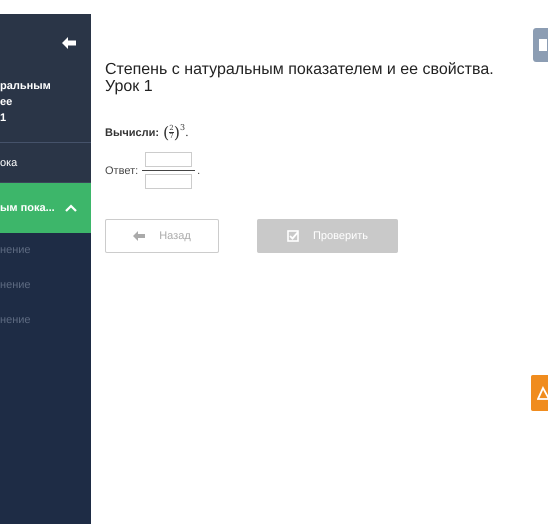  I want to click on caret-icon, so click(71, 208).